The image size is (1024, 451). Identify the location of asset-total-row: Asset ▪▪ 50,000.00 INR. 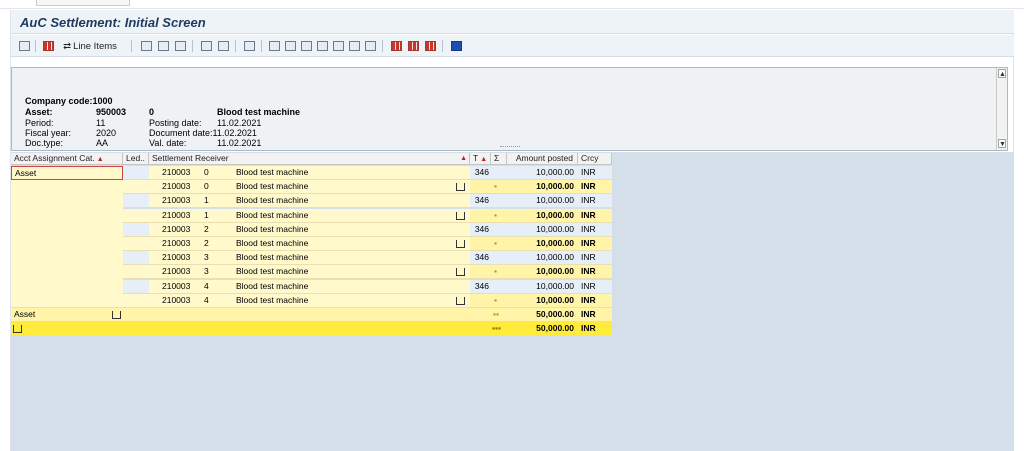
(311, 315).